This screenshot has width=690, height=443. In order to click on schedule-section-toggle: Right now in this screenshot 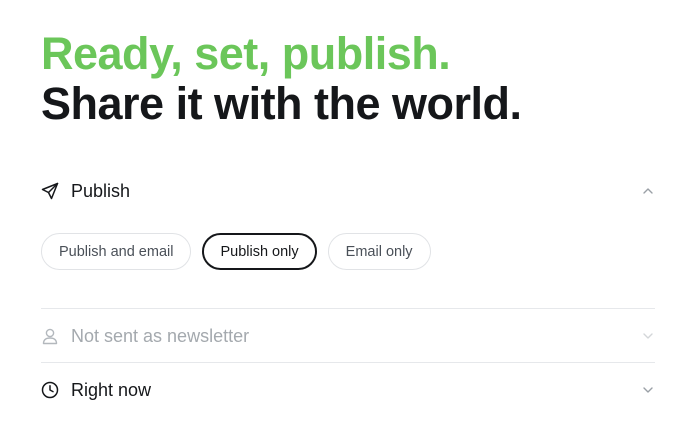, I will do `click(348, 390)`.